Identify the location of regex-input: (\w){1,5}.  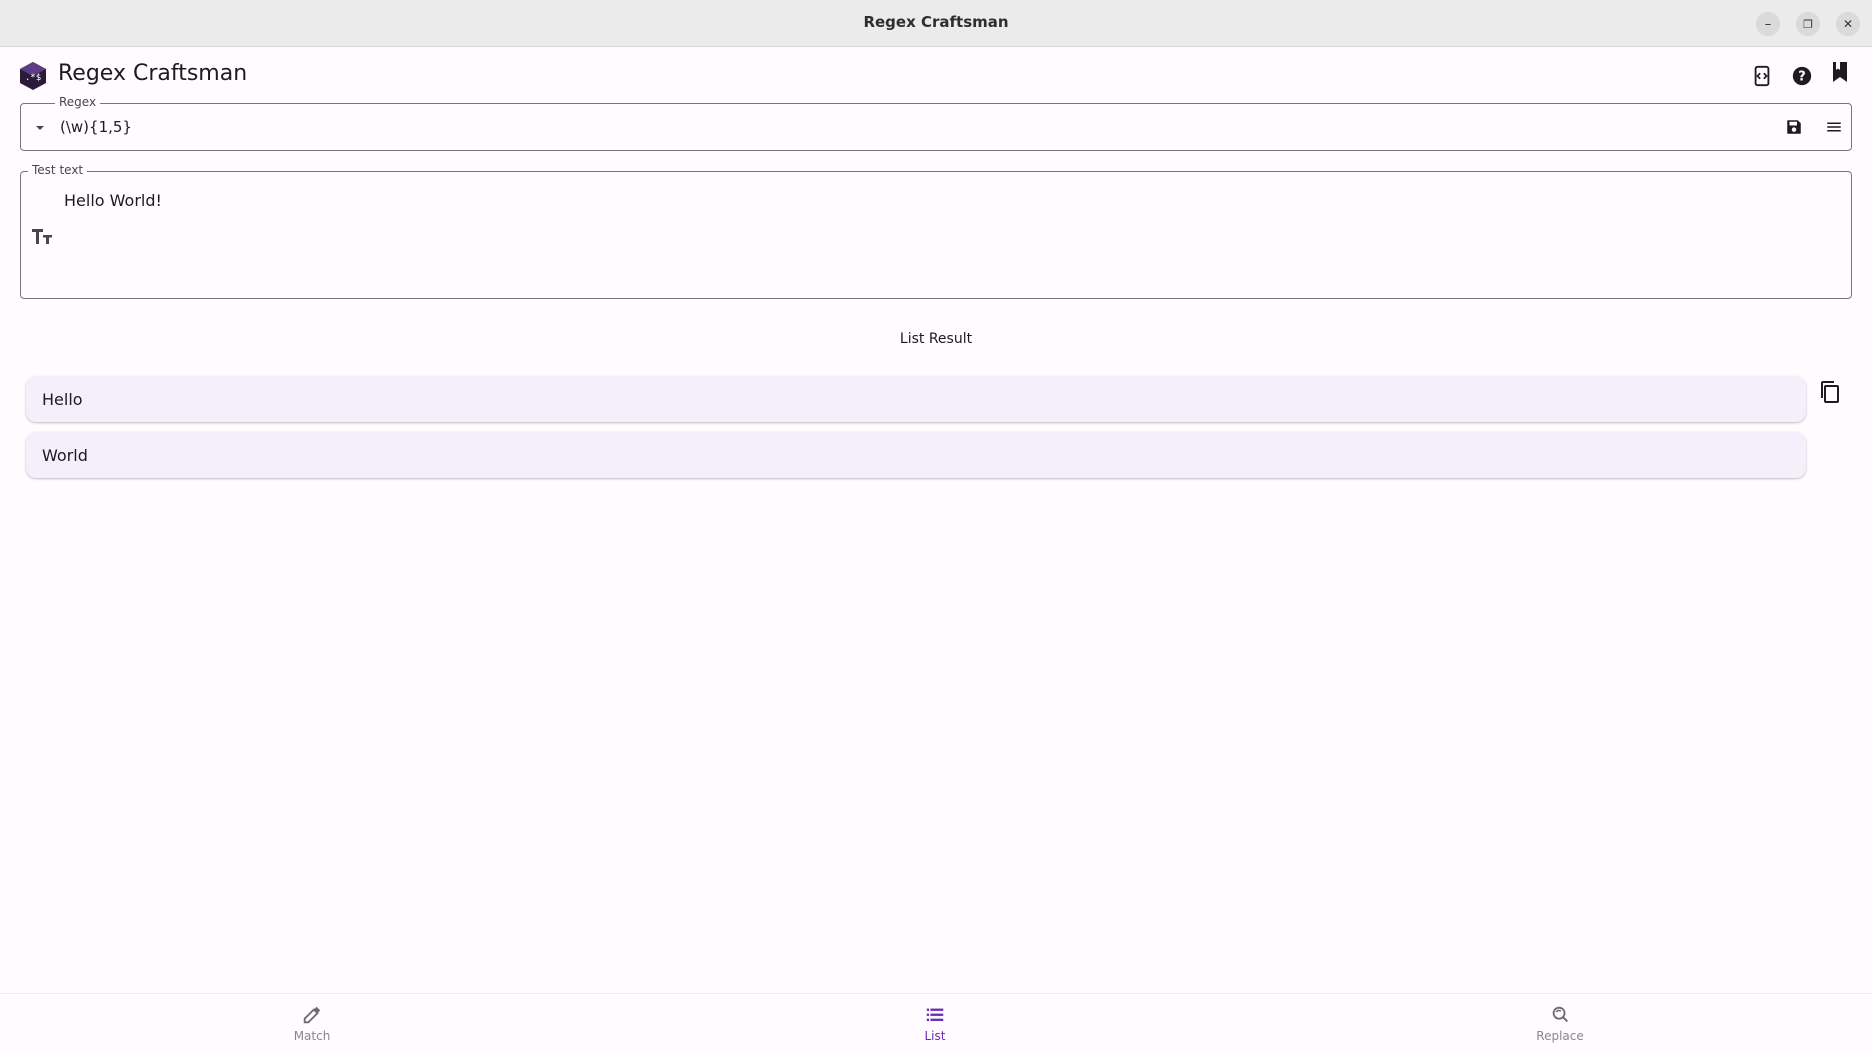
(96, 127).